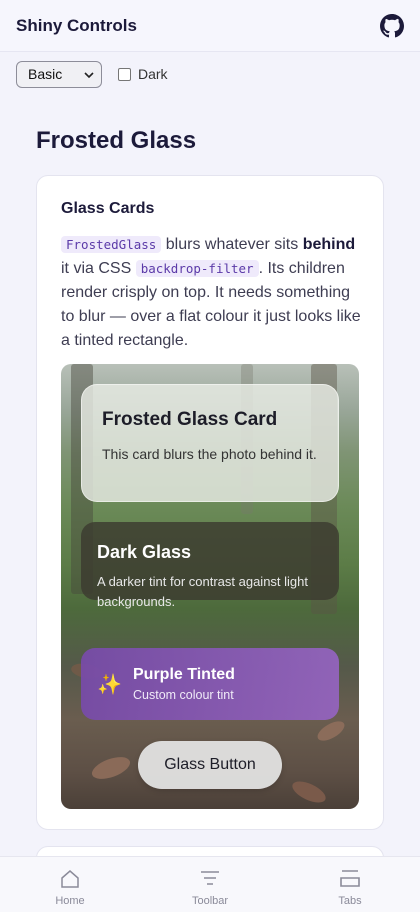  Describe the element at coordinates (111, 244) in the screenshot. I see `code-frosted-glass: FrostedGlass` at that location.